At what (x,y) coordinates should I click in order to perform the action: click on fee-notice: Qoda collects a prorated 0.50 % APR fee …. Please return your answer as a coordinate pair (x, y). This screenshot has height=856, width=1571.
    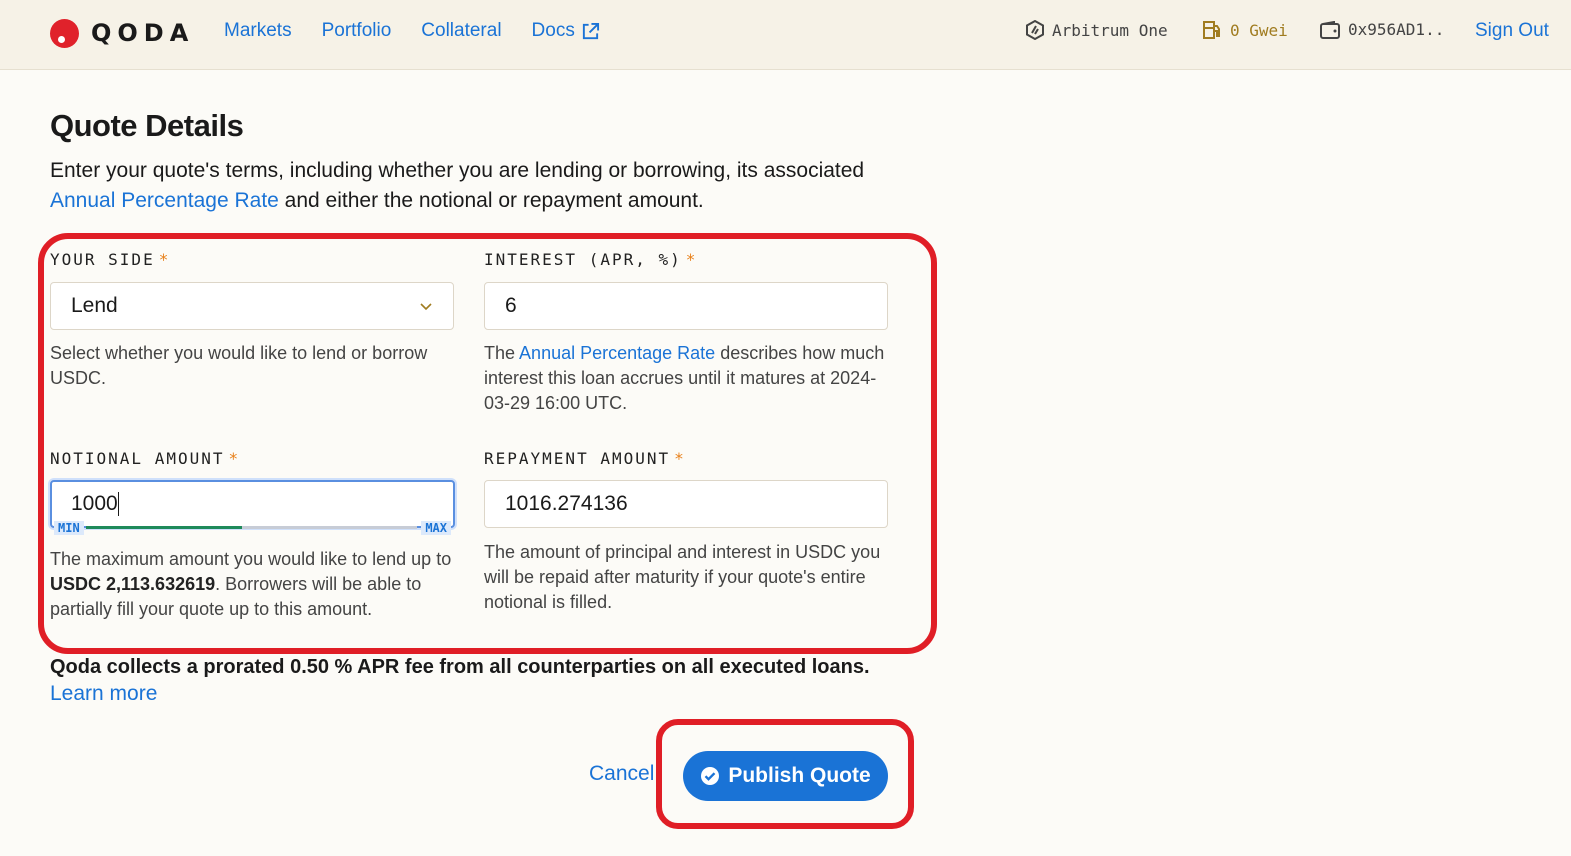
    Looking at the image, I should click on (460, 667).